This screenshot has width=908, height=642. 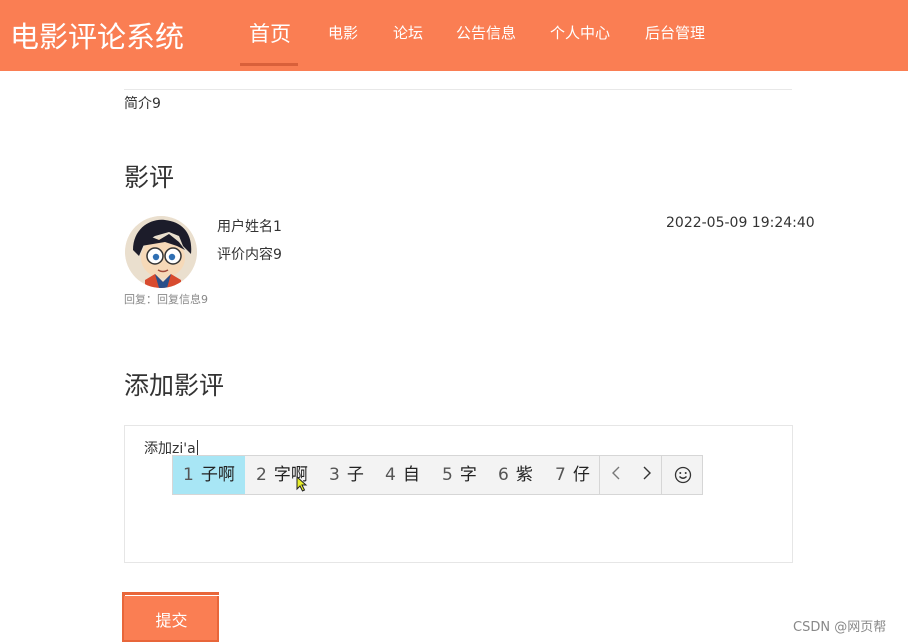 I want to click on review-username: 用户姓名1, so click(x=249, y=227).